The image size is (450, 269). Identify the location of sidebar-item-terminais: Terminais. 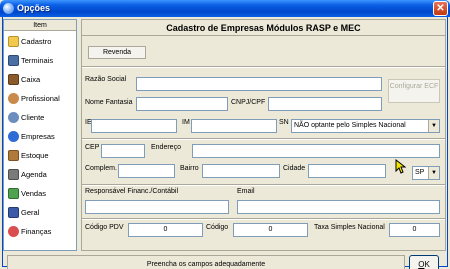
(41, 60).